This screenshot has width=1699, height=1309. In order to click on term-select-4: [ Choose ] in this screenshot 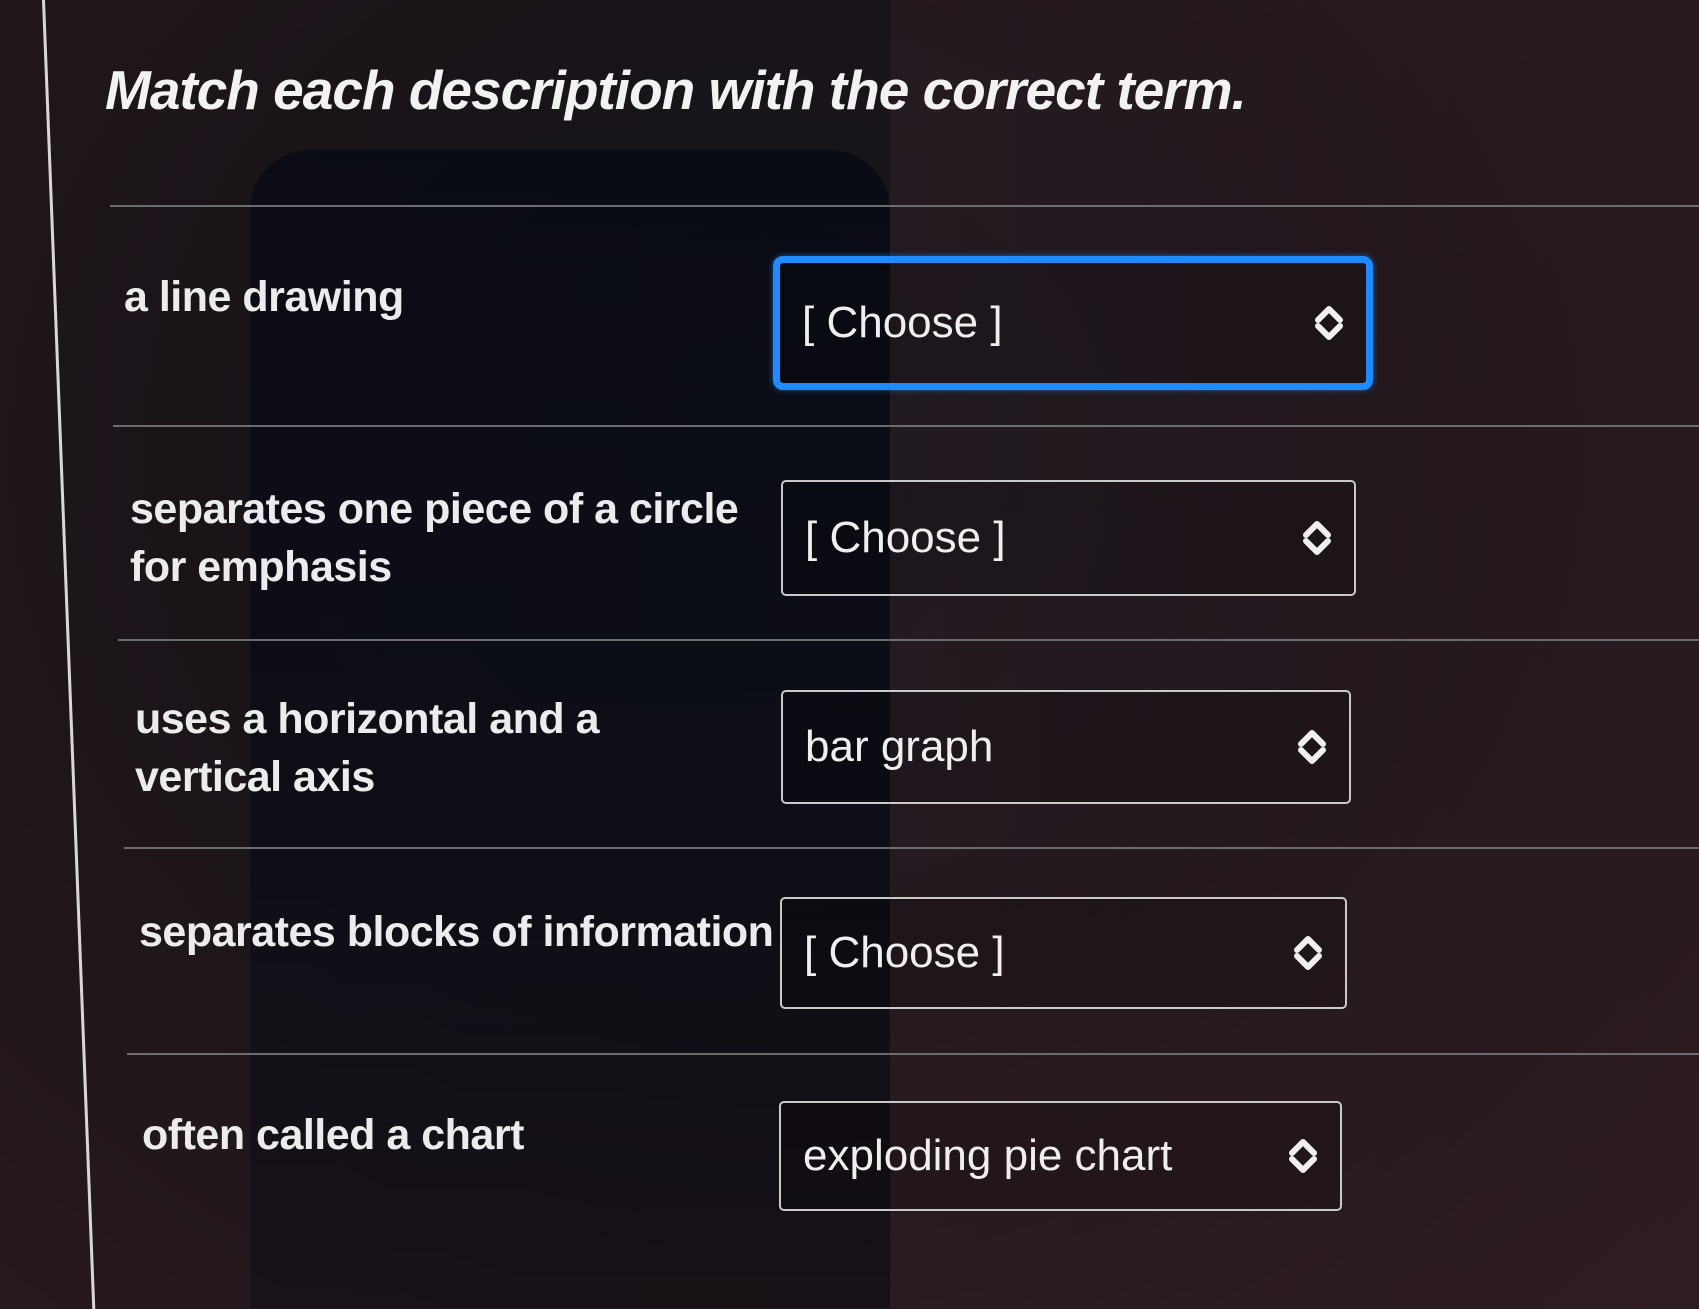, I will do `click(1063, 953)`.